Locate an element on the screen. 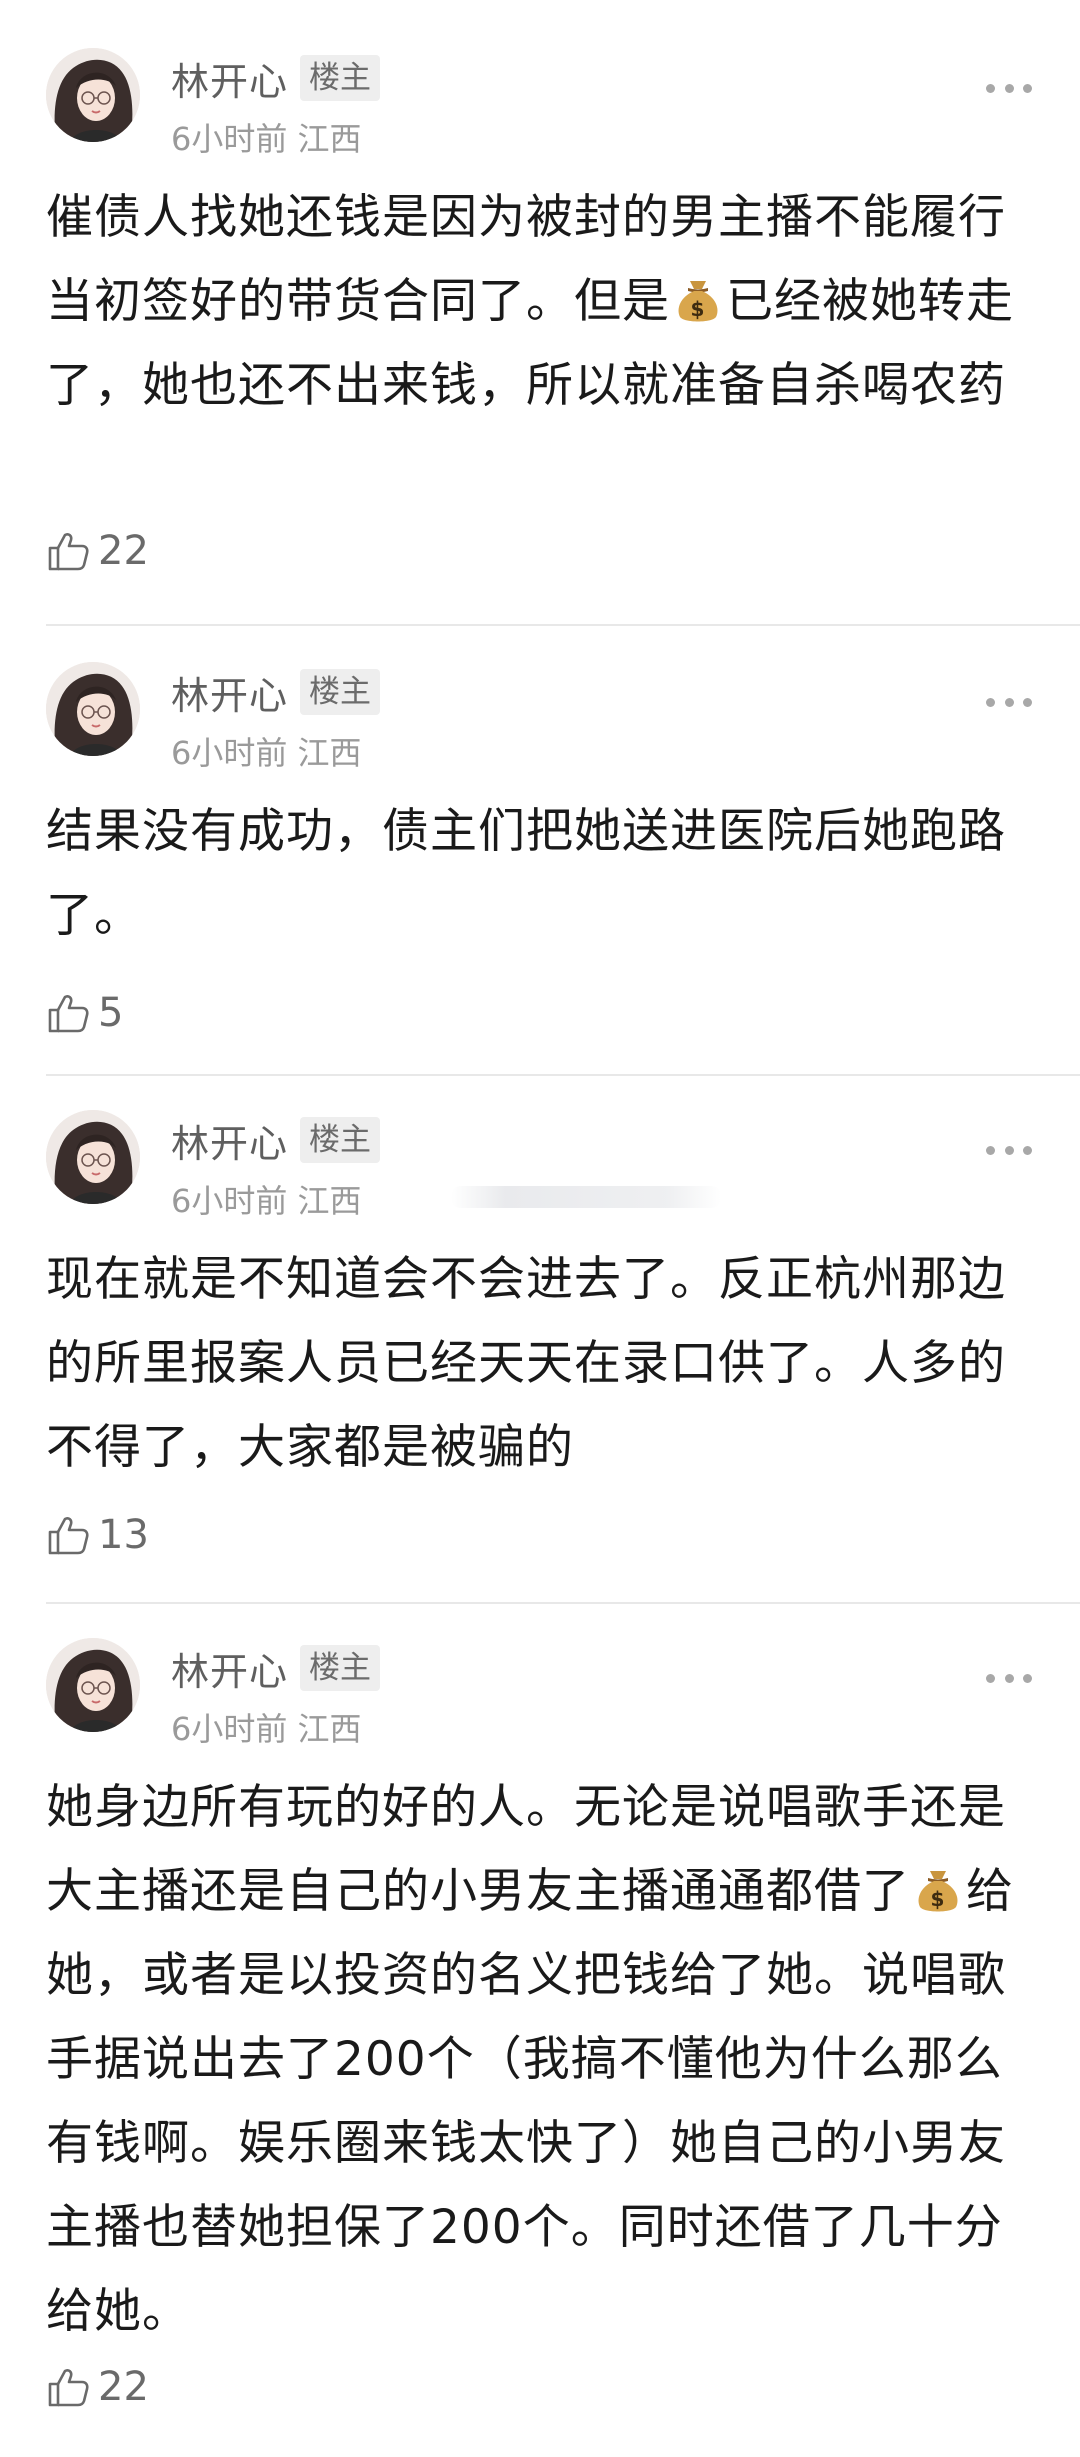 Image resolution: width=1080 pixels, height=2457 pixels. like-button: 13 is located at coordinates (97, 1535).